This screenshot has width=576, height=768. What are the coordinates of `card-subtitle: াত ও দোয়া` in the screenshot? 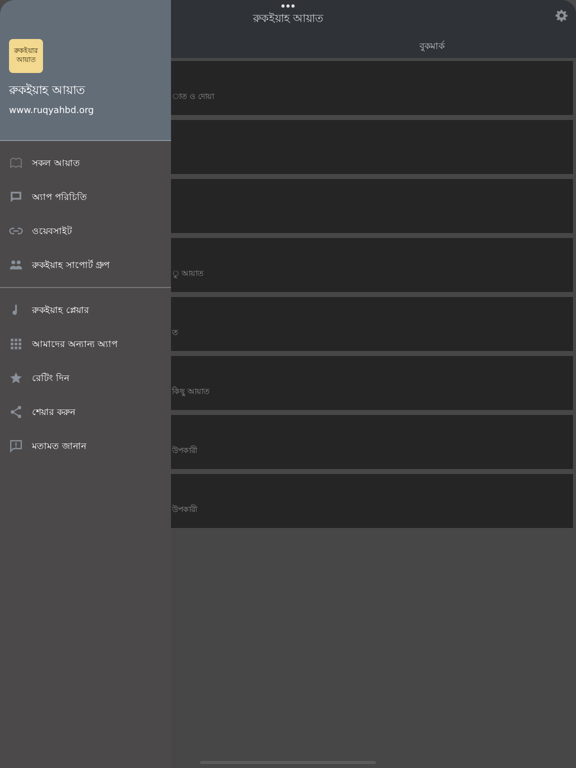 It's located at (193, 97).